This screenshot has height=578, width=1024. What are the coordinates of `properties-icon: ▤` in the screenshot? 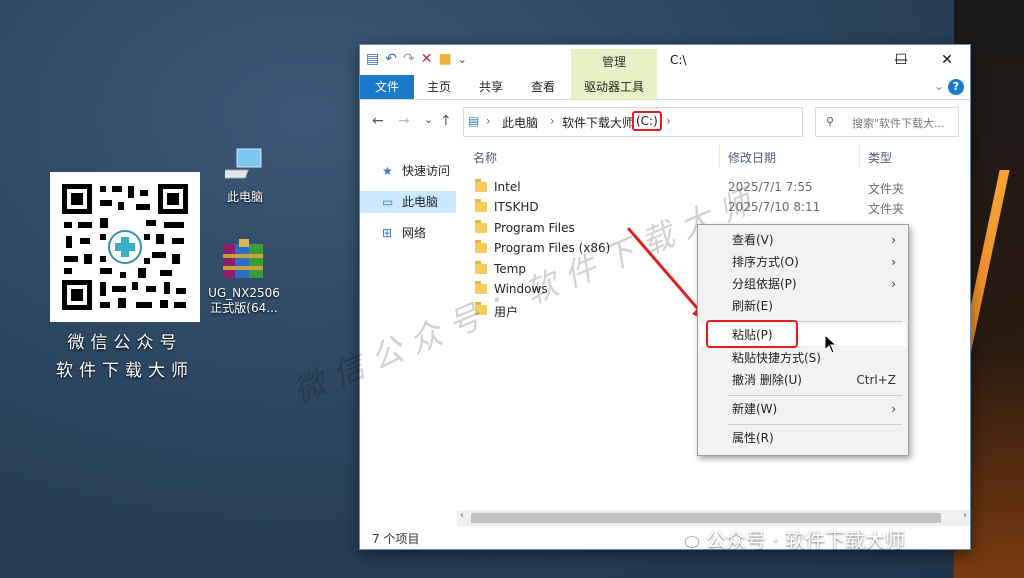 It's located at (372, 59).